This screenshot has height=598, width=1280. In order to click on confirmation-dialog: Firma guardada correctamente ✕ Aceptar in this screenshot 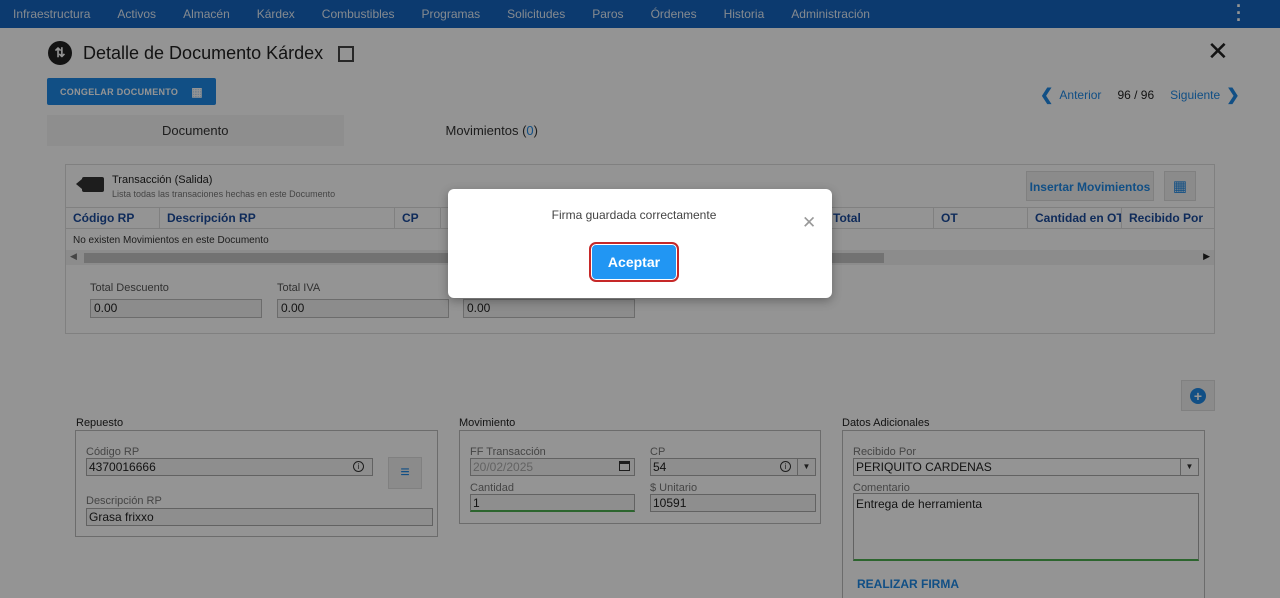, I will do `click(640, 243)`.